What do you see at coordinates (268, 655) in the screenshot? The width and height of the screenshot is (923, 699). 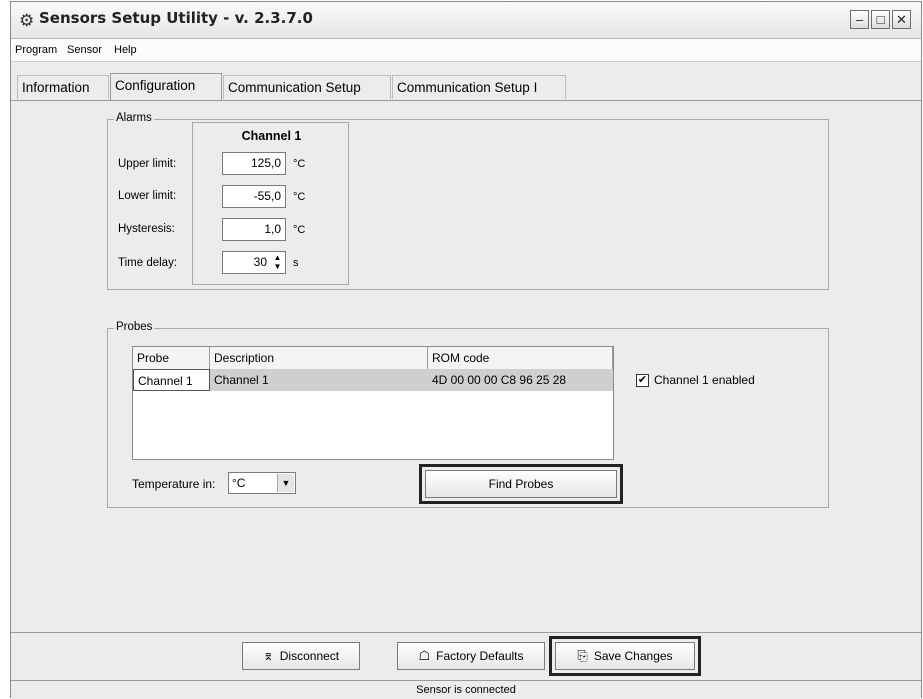 I see `disconnect-icon: ⌆` at bounding box center [268, 655].